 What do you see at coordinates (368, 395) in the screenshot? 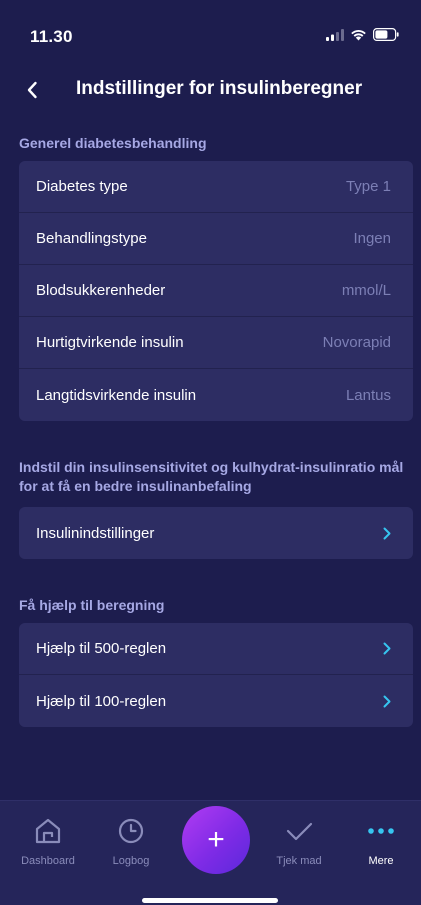
I see `row-value: Lantus` at bounding box center [368, 395].